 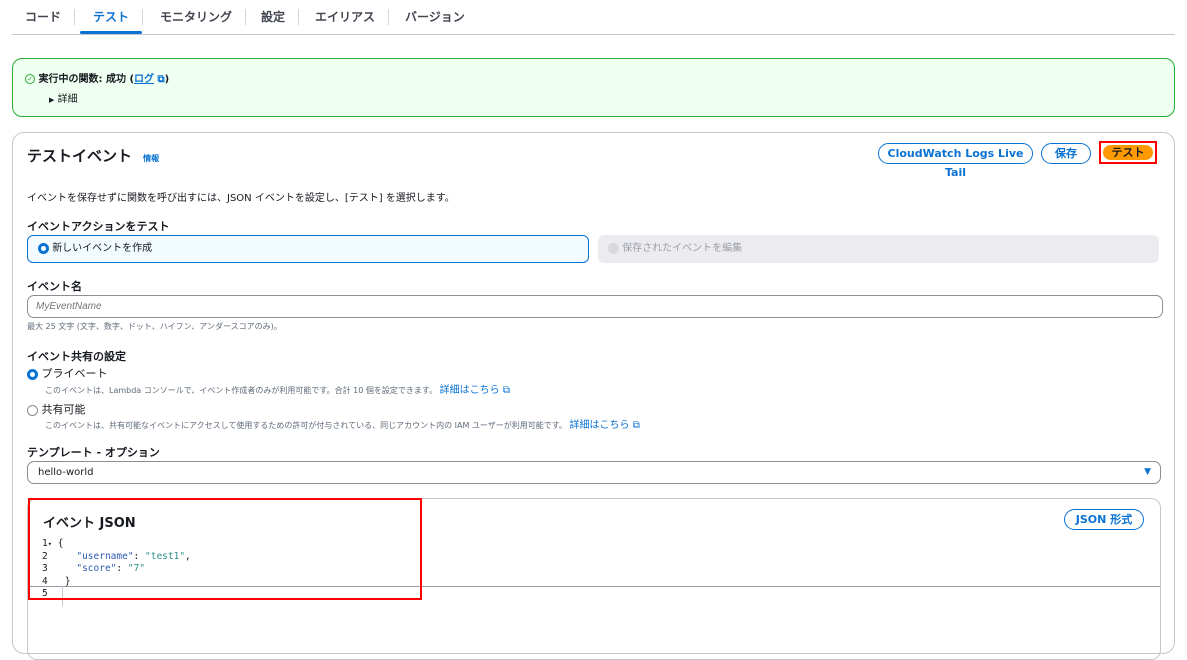 I want to click on json-value: "7", so click(x=136, y=568).